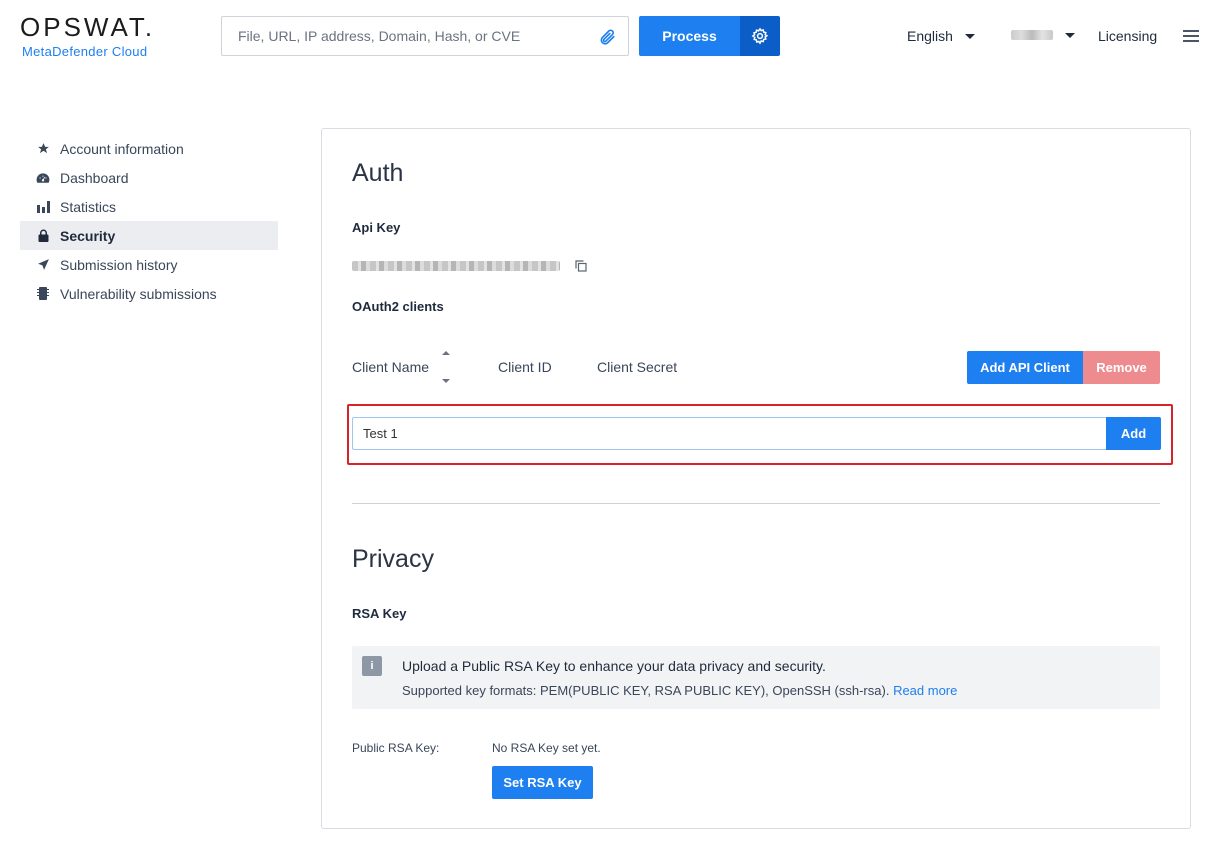  What do you see at coordinates (402, 36) in the screenshot?
I see `search-input` at bounding box center [402, 36].